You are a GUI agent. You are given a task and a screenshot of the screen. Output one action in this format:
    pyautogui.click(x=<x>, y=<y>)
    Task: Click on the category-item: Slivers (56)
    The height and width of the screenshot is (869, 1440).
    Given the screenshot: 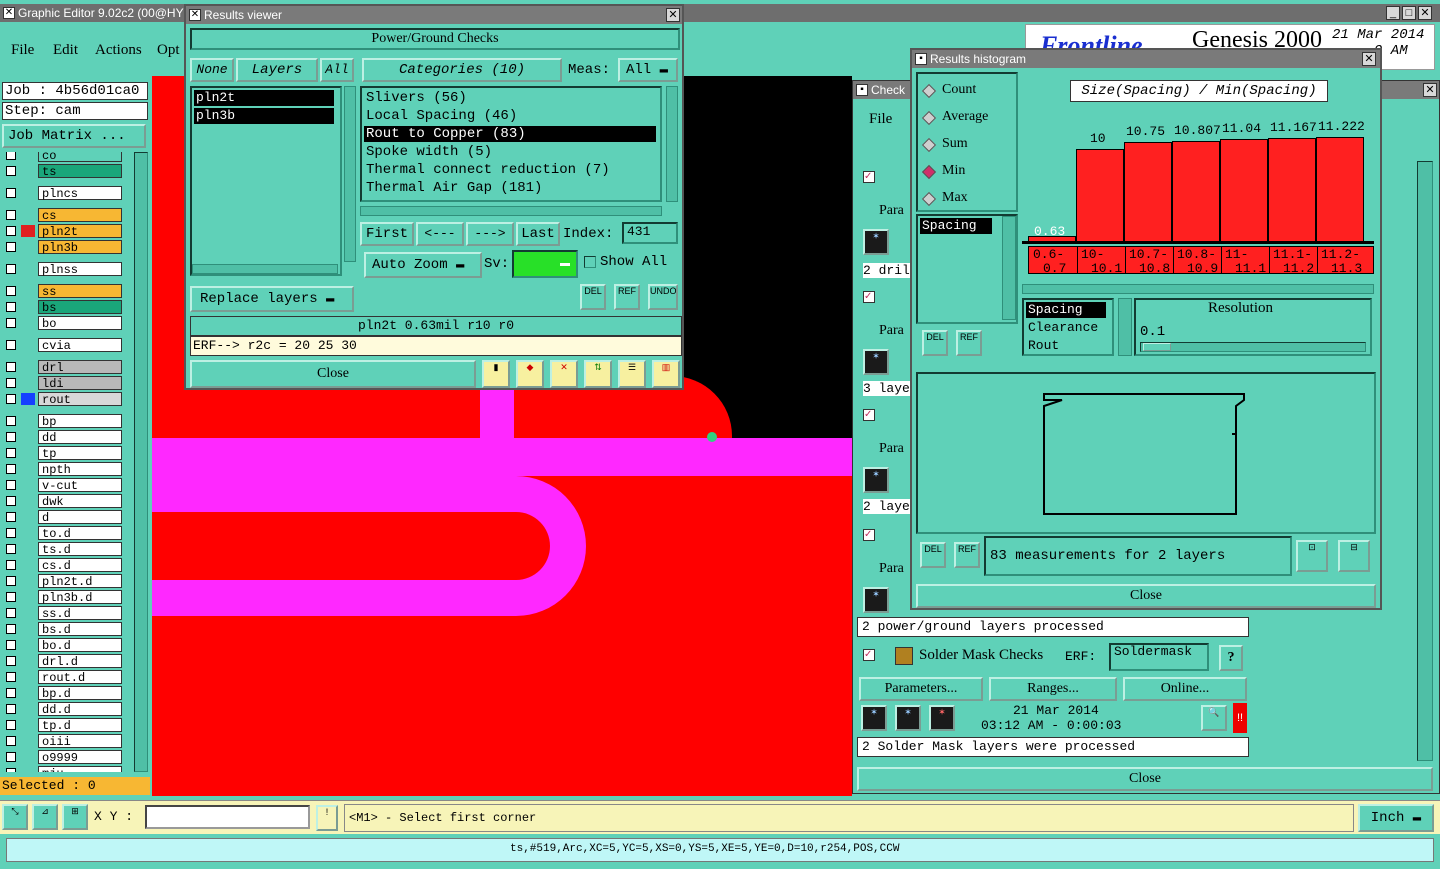 What is the action you would take?
    pyautogui.click(x=510, y=98)
    